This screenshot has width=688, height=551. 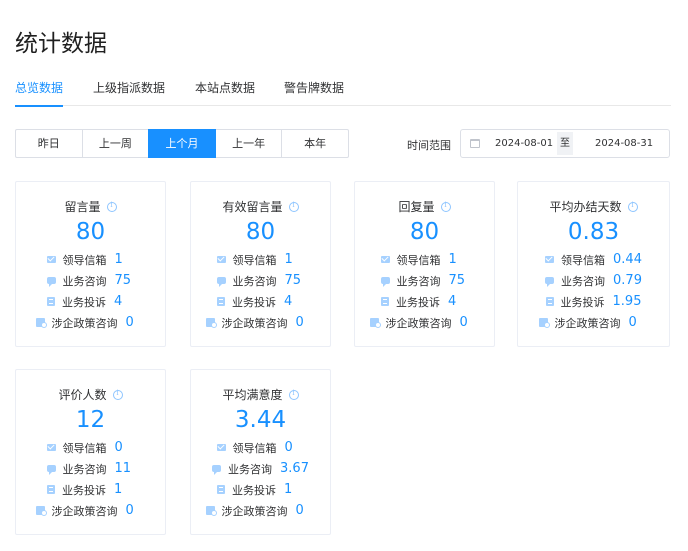 I want to click on breakdown-value: 11, so click(x=123, y=468).